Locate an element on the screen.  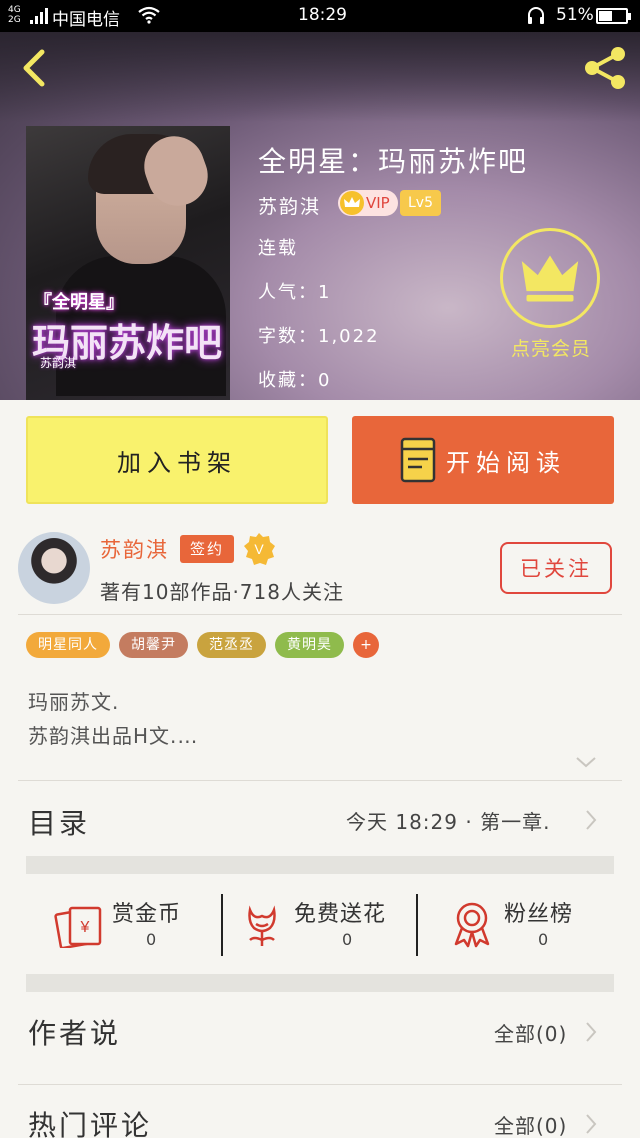
book-cover: 『全明星』 玛丽苏炸吧 苏韵淇 is located at coordinates (128, 263).